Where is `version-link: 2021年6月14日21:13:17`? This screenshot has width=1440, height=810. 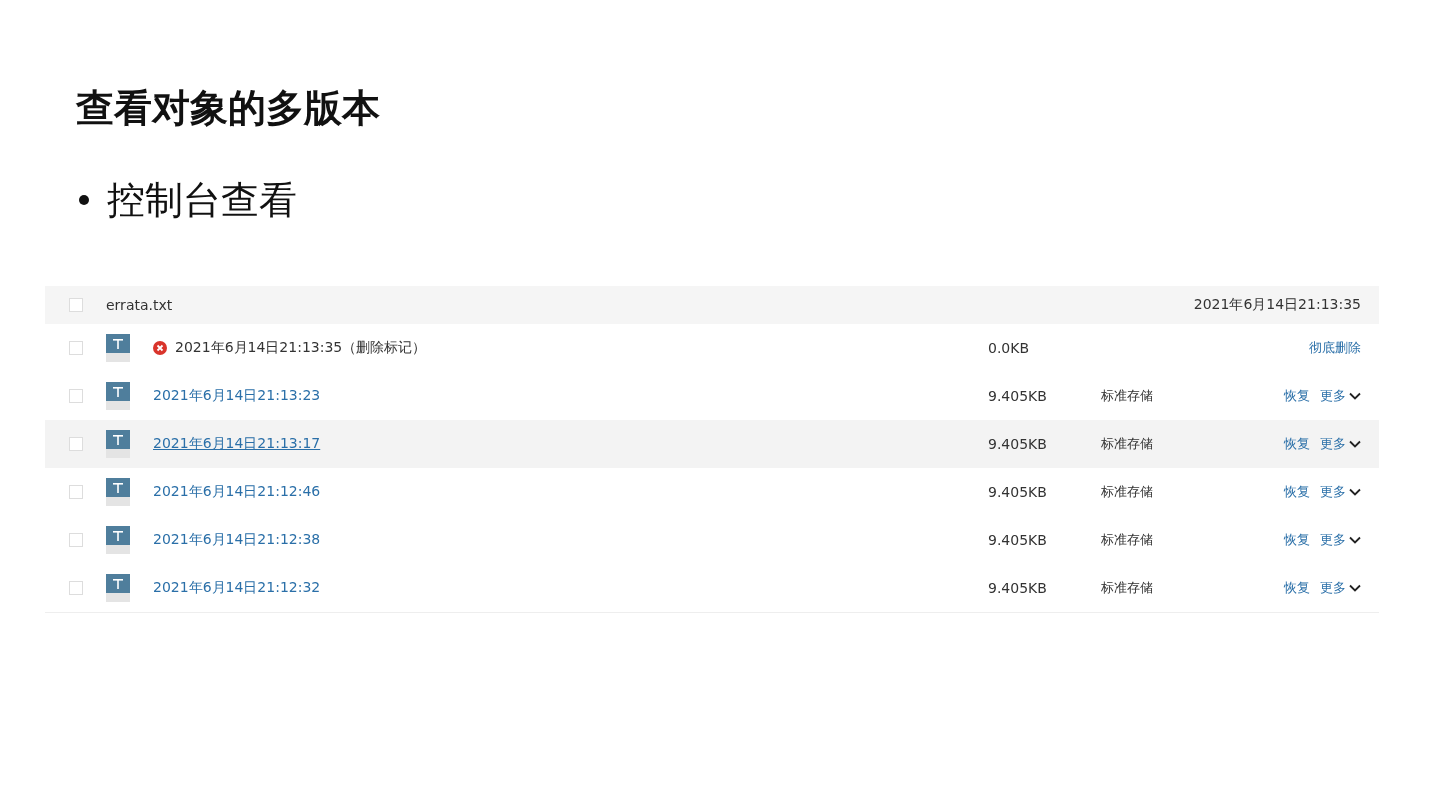 version-link: 2021年6月14日21:13:17 is located at coordinates (237, 444).